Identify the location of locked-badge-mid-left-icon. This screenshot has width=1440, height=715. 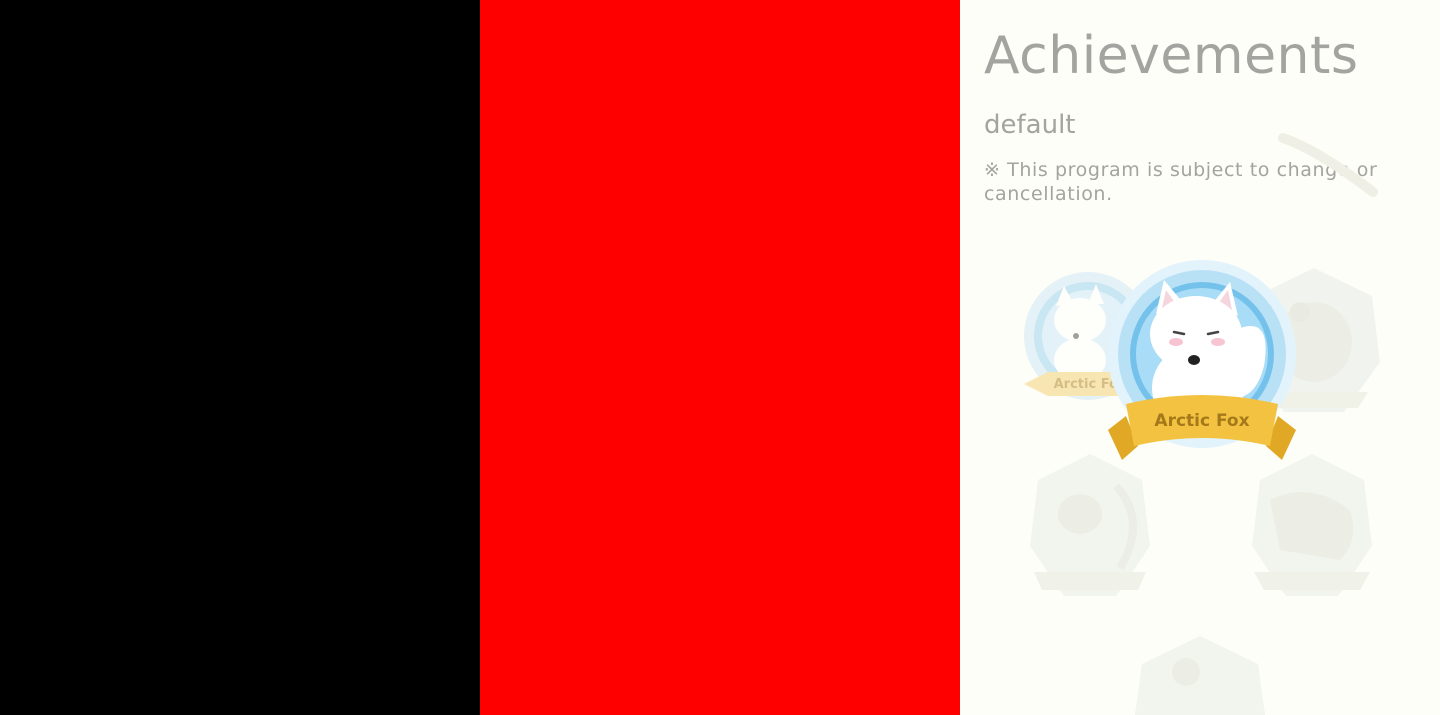
(1090, 528).